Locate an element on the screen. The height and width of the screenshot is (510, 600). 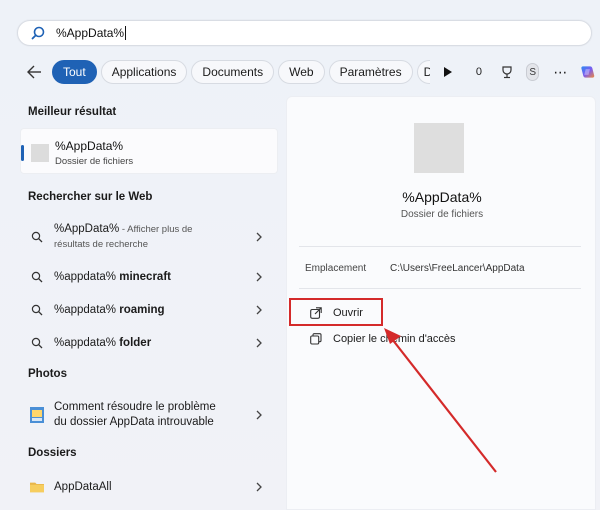
copy-path-button: Copier le chemin d'accès is located at coordinates (382, 339).